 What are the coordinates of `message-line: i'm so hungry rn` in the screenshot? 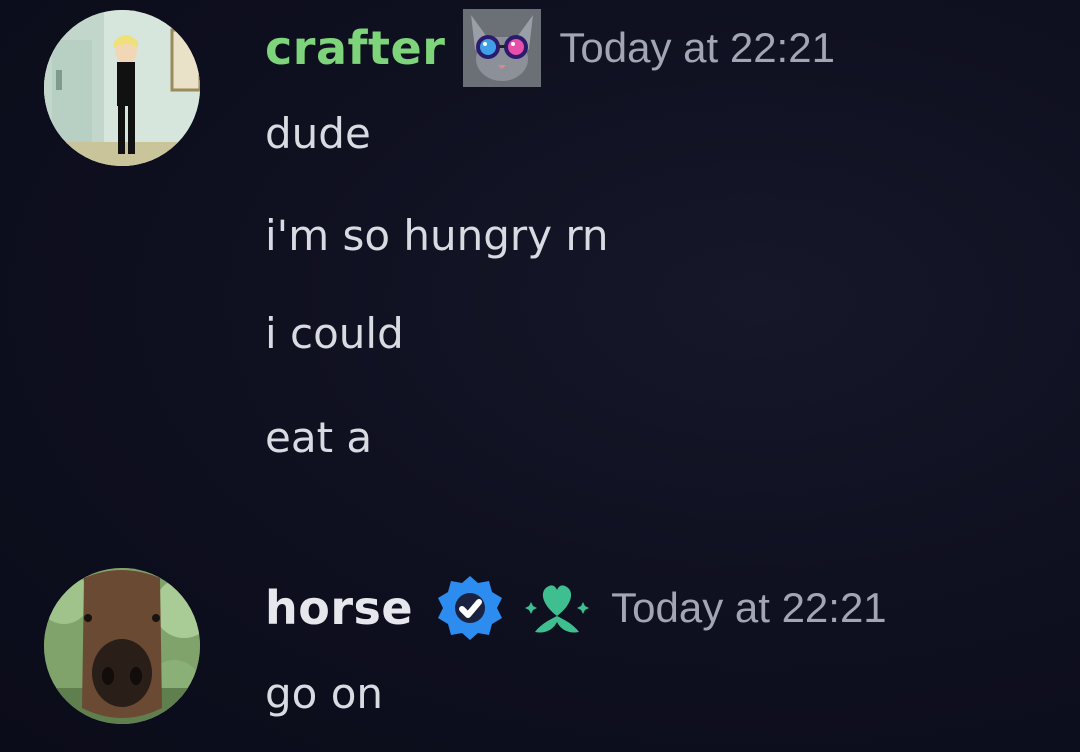 It's located at (437, 235).